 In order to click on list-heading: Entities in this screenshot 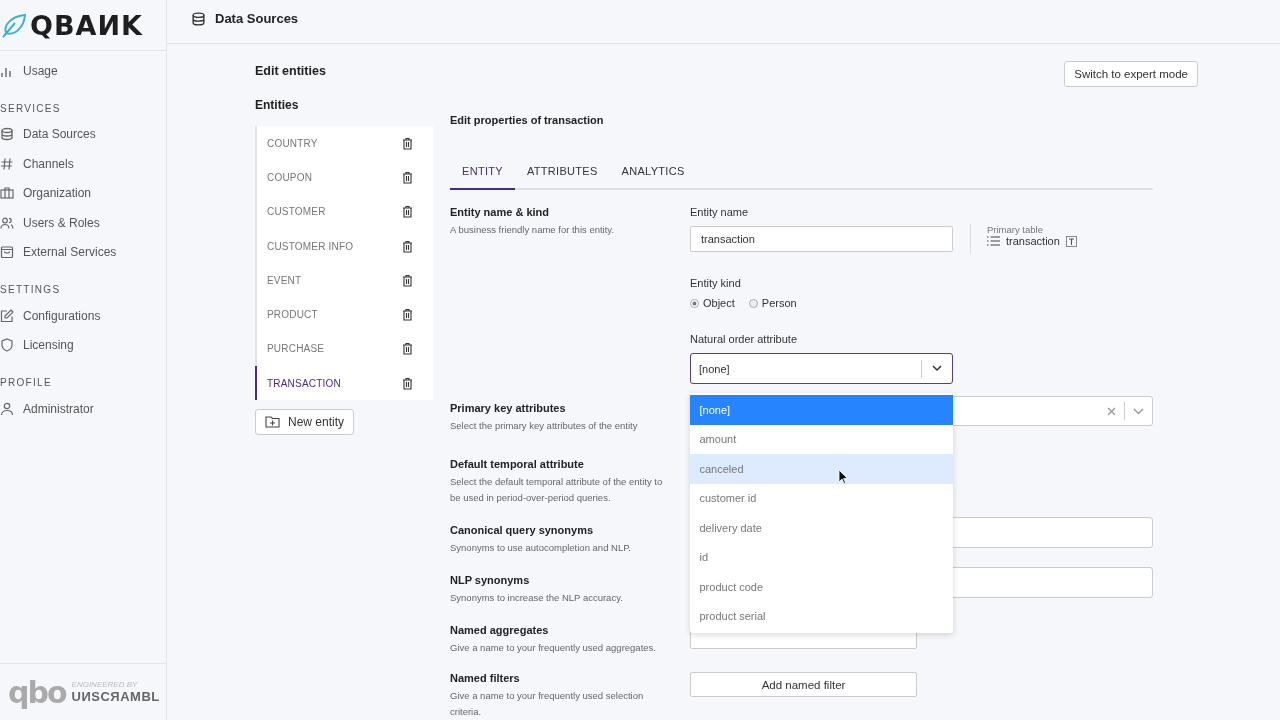, I will do `click(277, 105)`.